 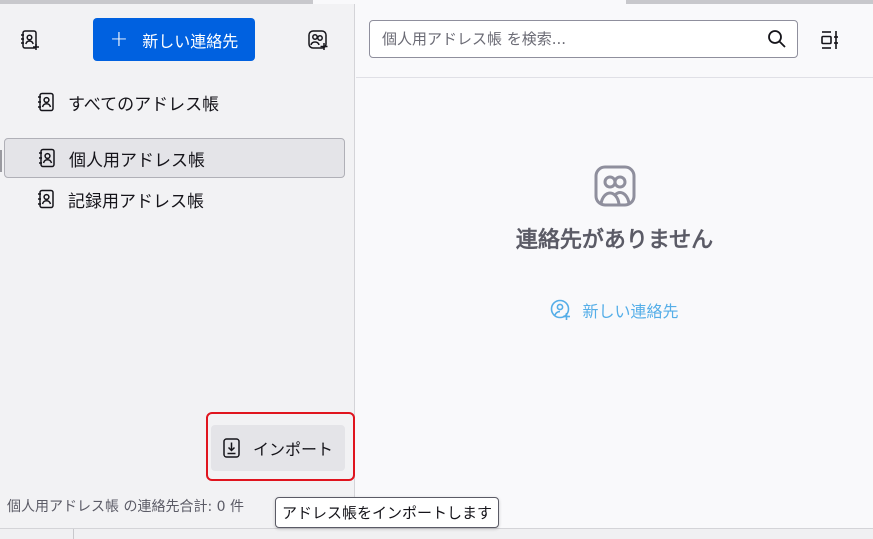 I want to click on address-book-label: すべてのアドレス帳, so click(x=144, y=104).